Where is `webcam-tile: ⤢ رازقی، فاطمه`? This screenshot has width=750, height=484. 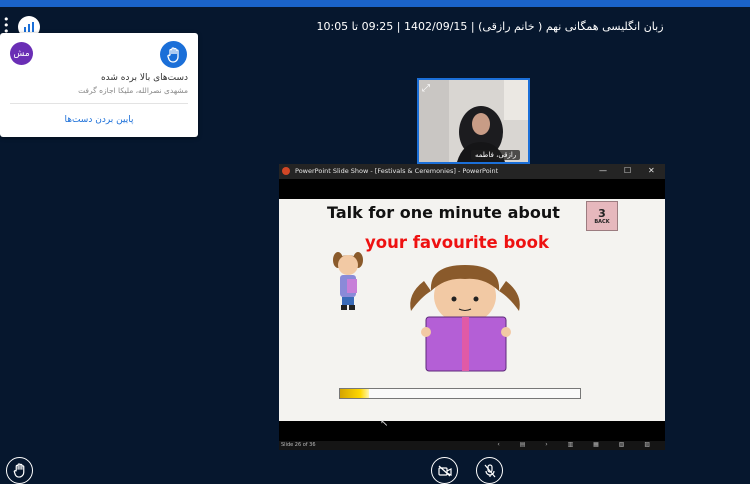 webcam-tile: ⤢ رازقی، فاطمه is located at coordinates (473, 121).